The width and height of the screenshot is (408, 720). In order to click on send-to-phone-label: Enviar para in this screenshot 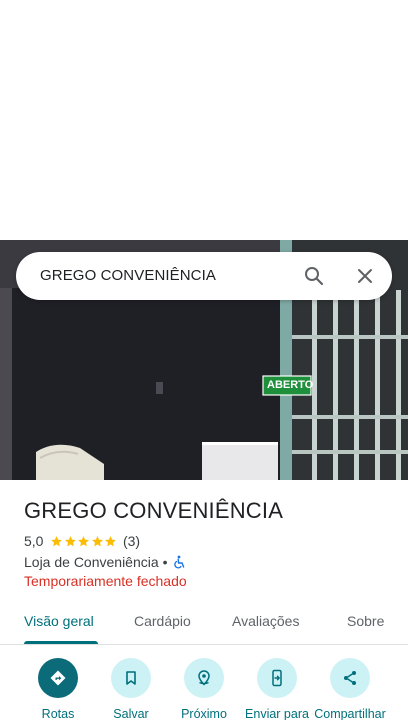, I will do `click(277, 713)`.